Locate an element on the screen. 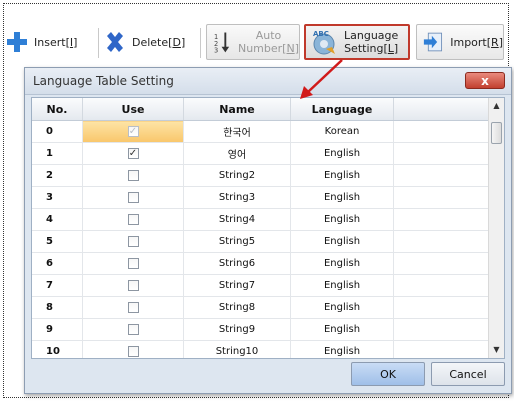 This screenshot has width=514, height=401. checkmark-icon: ✓ is located at coordinates (133, 153).